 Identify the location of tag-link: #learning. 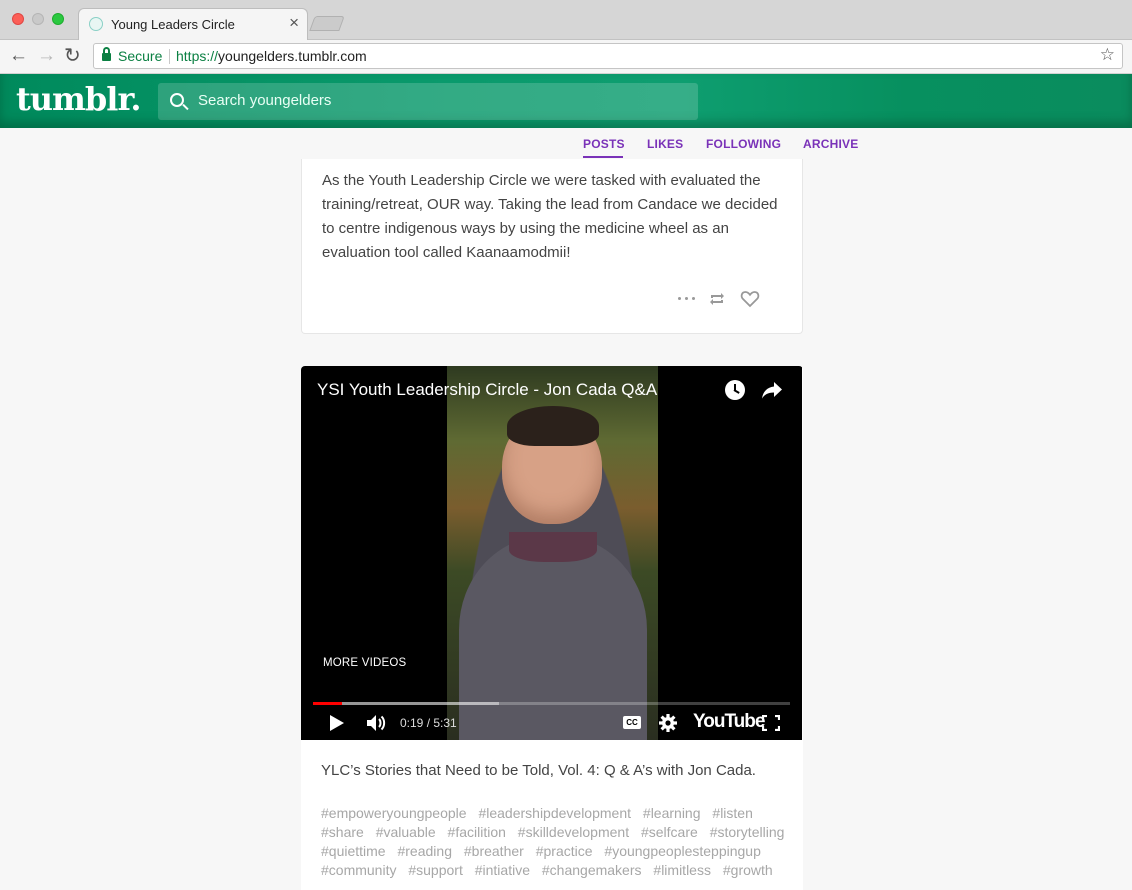
(672, 813).